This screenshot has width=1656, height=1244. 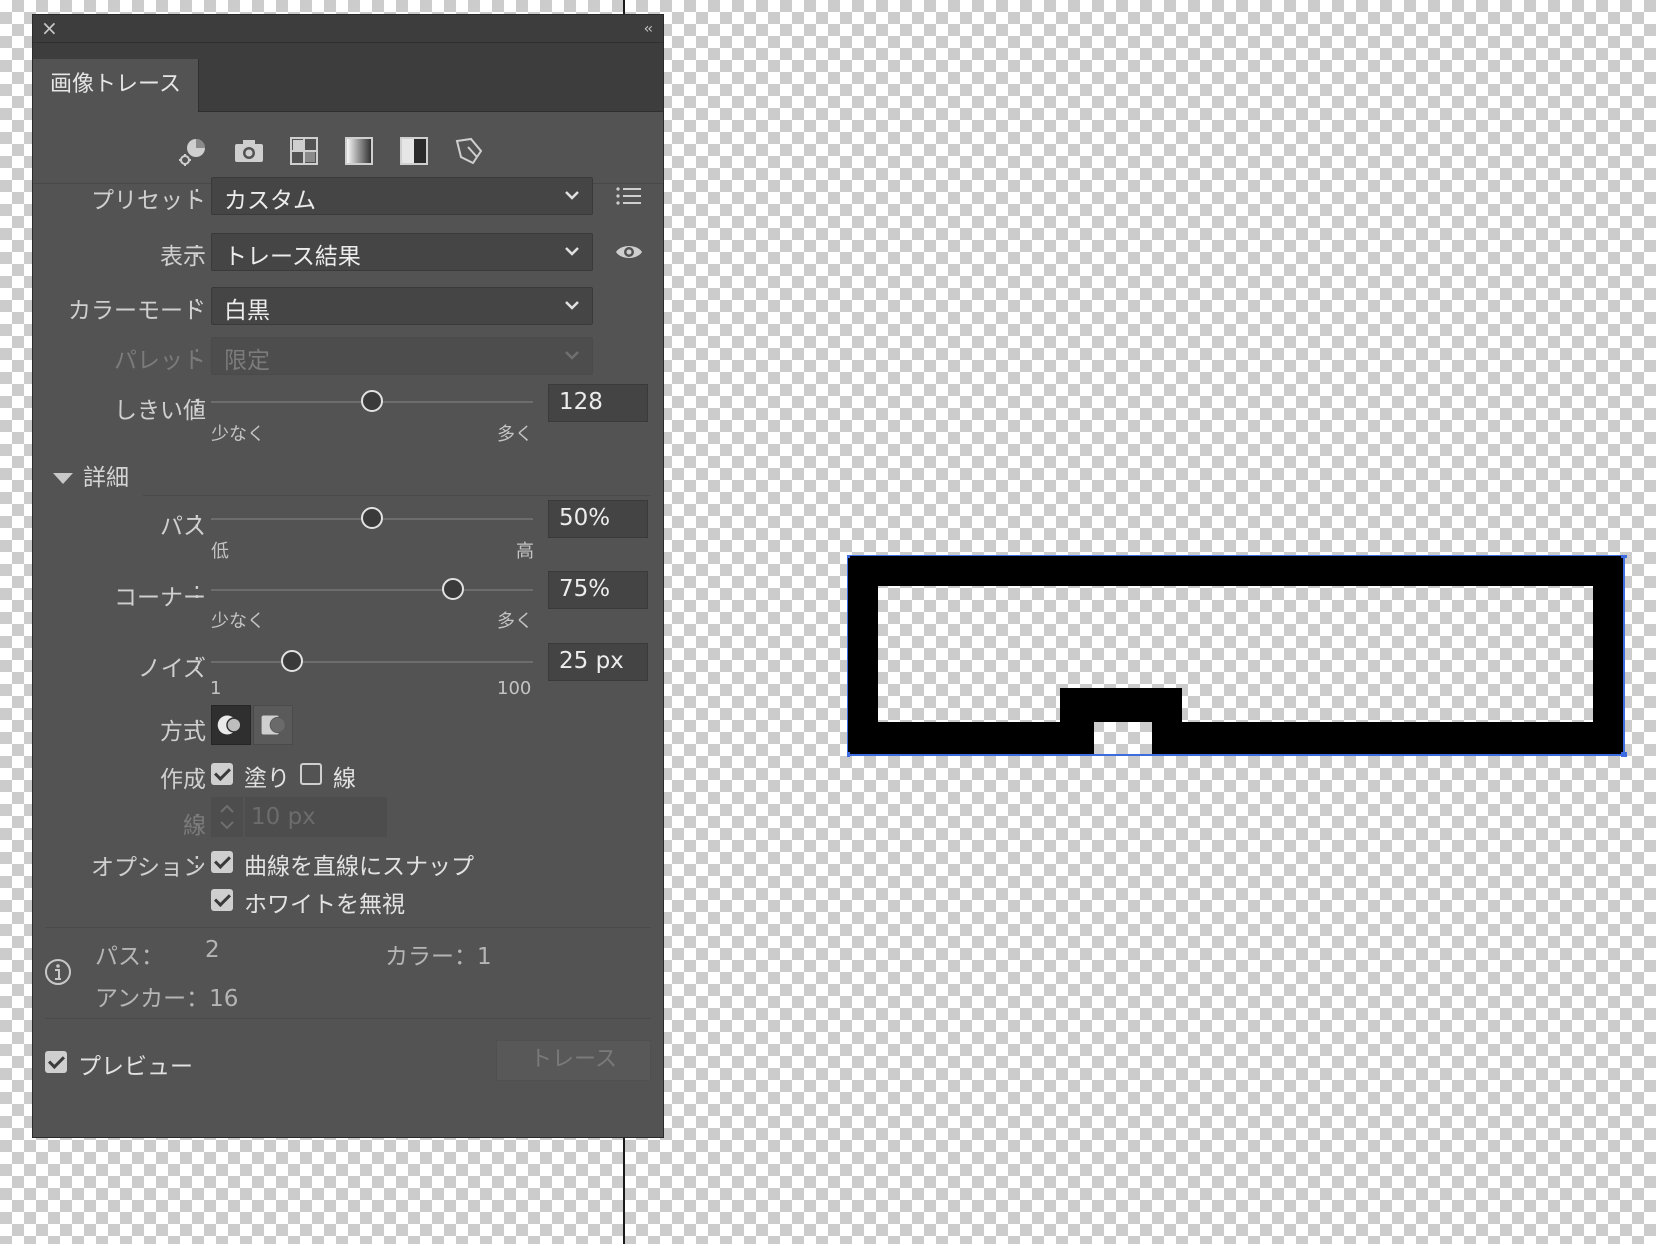 I want to click on fills-checkbox, so click(x=222, y=774).